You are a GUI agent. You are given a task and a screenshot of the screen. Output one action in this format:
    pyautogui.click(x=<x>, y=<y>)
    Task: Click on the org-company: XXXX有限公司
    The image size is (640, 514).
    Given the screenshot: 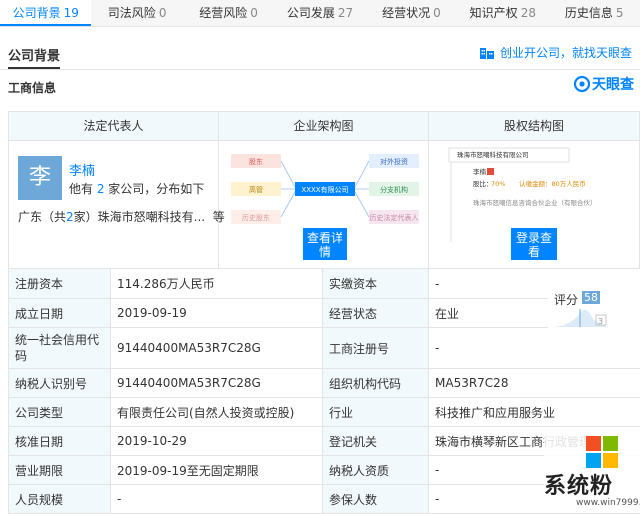 What is the action you would take?
    pyautogui.click(x=324, y=189)
    